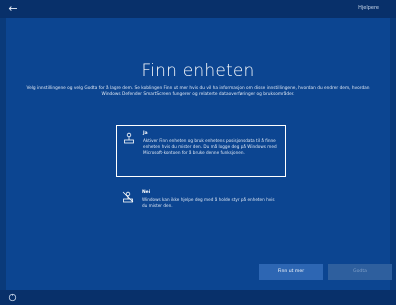 The width and height of the screenshot is (396, 305). I want to click on option-no-title: Nei, so click(146, 192).